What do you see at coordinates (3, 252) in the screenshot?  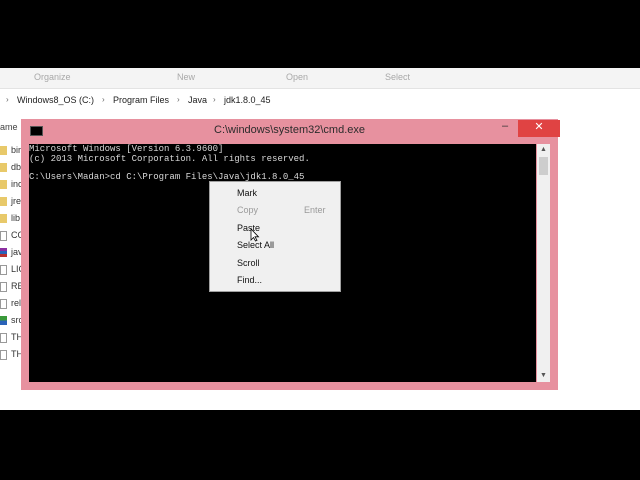 I see `archive-icon` at bounding box center [3, 252].